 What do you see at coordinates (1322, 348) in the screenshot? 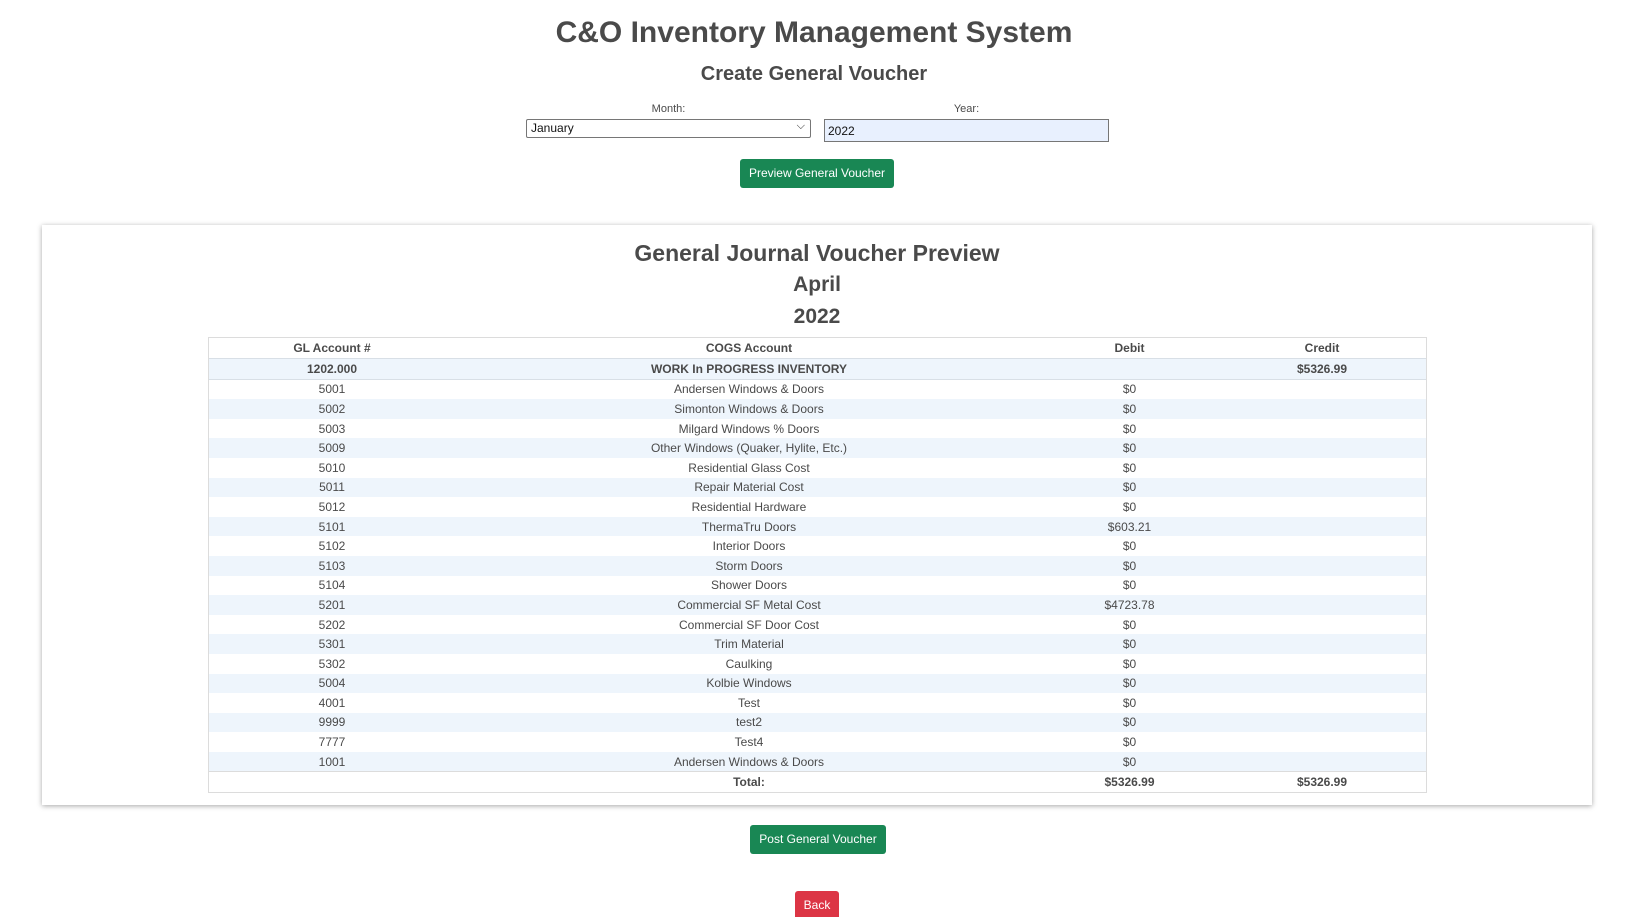
I see `column-header-credit: Credit` at bounding box center [1322, 348].